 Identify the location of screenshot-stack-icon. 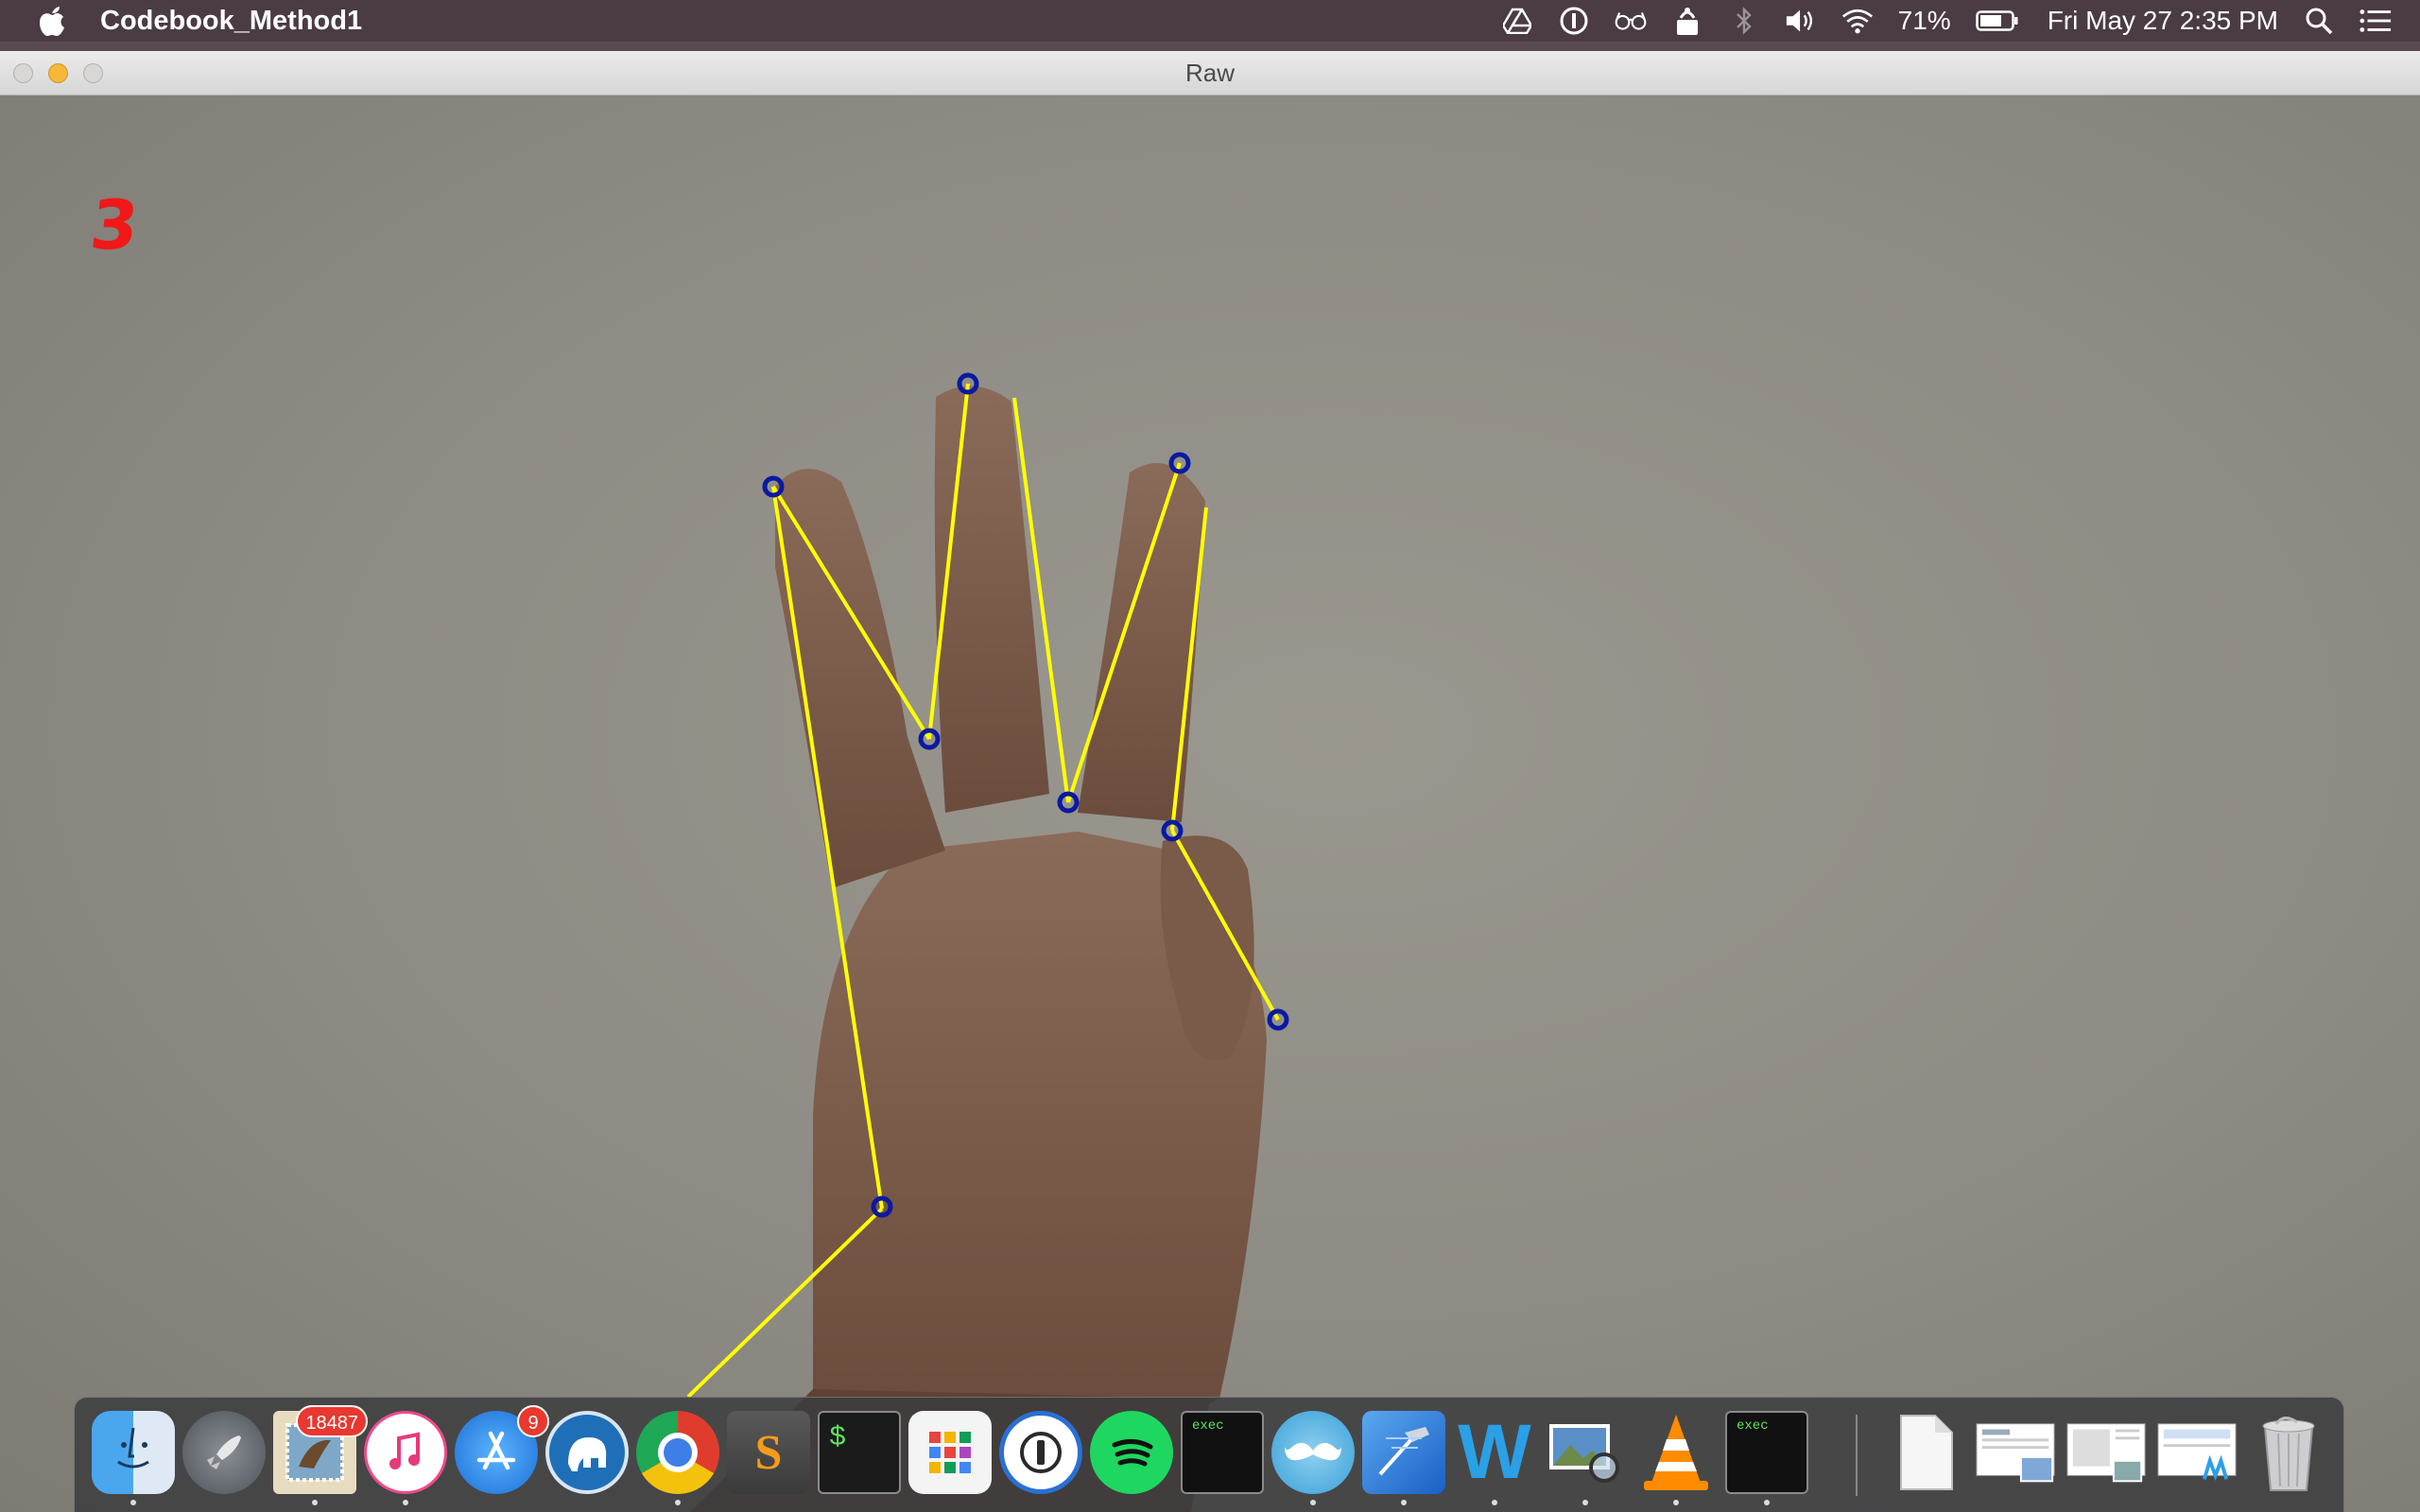
(2015, 1453).